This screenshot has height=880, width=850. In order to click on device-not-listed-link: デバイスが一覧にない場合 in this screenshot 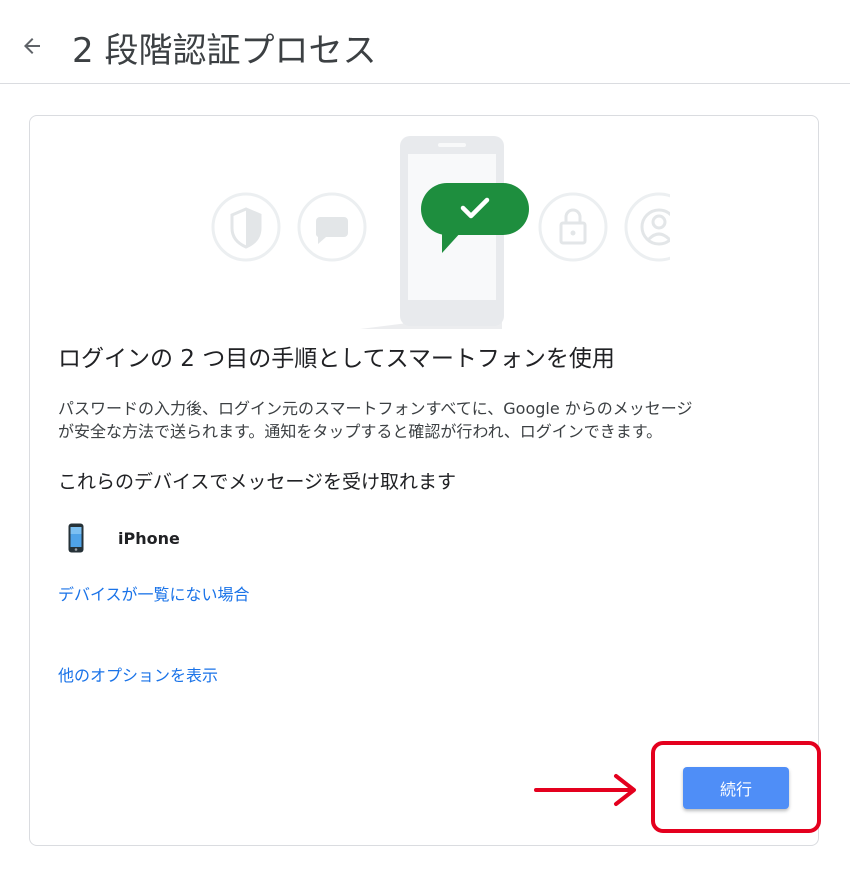, I will do `click(154, 595)`.